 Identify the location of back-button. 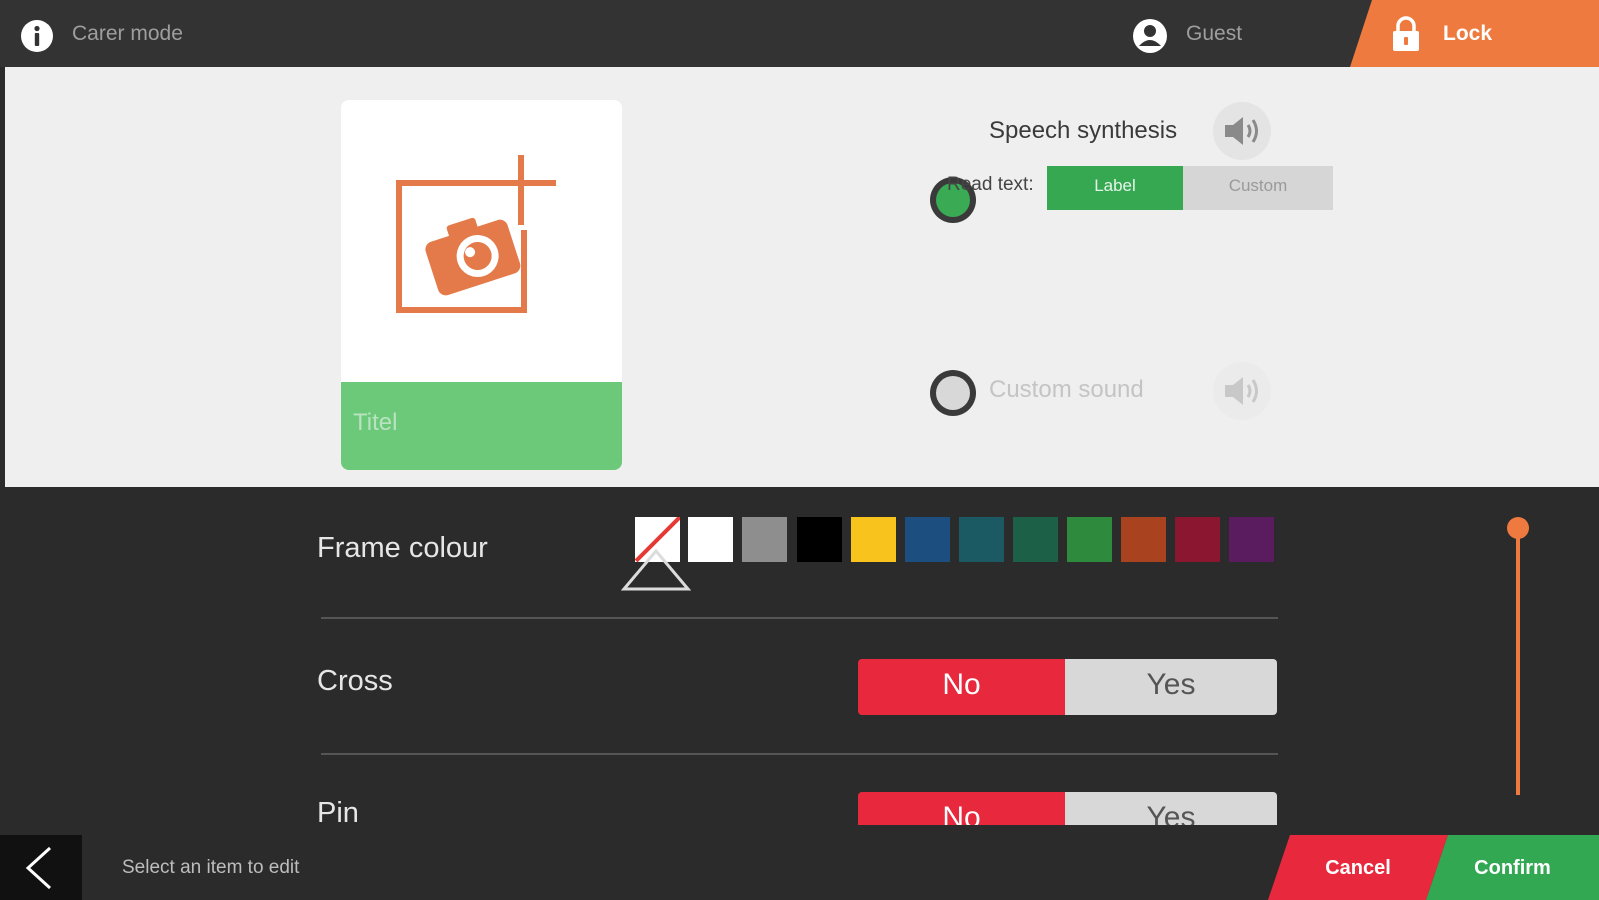
(41, 867).